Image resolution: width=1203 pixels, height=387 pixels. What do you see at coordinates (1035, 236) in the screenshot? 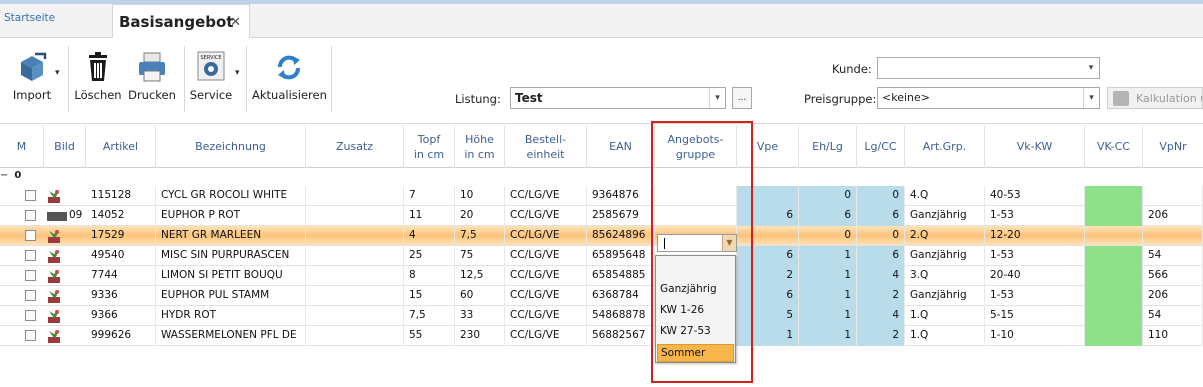
I see `cell-vkkw: 12-20` at bounding box center [1035, 236].